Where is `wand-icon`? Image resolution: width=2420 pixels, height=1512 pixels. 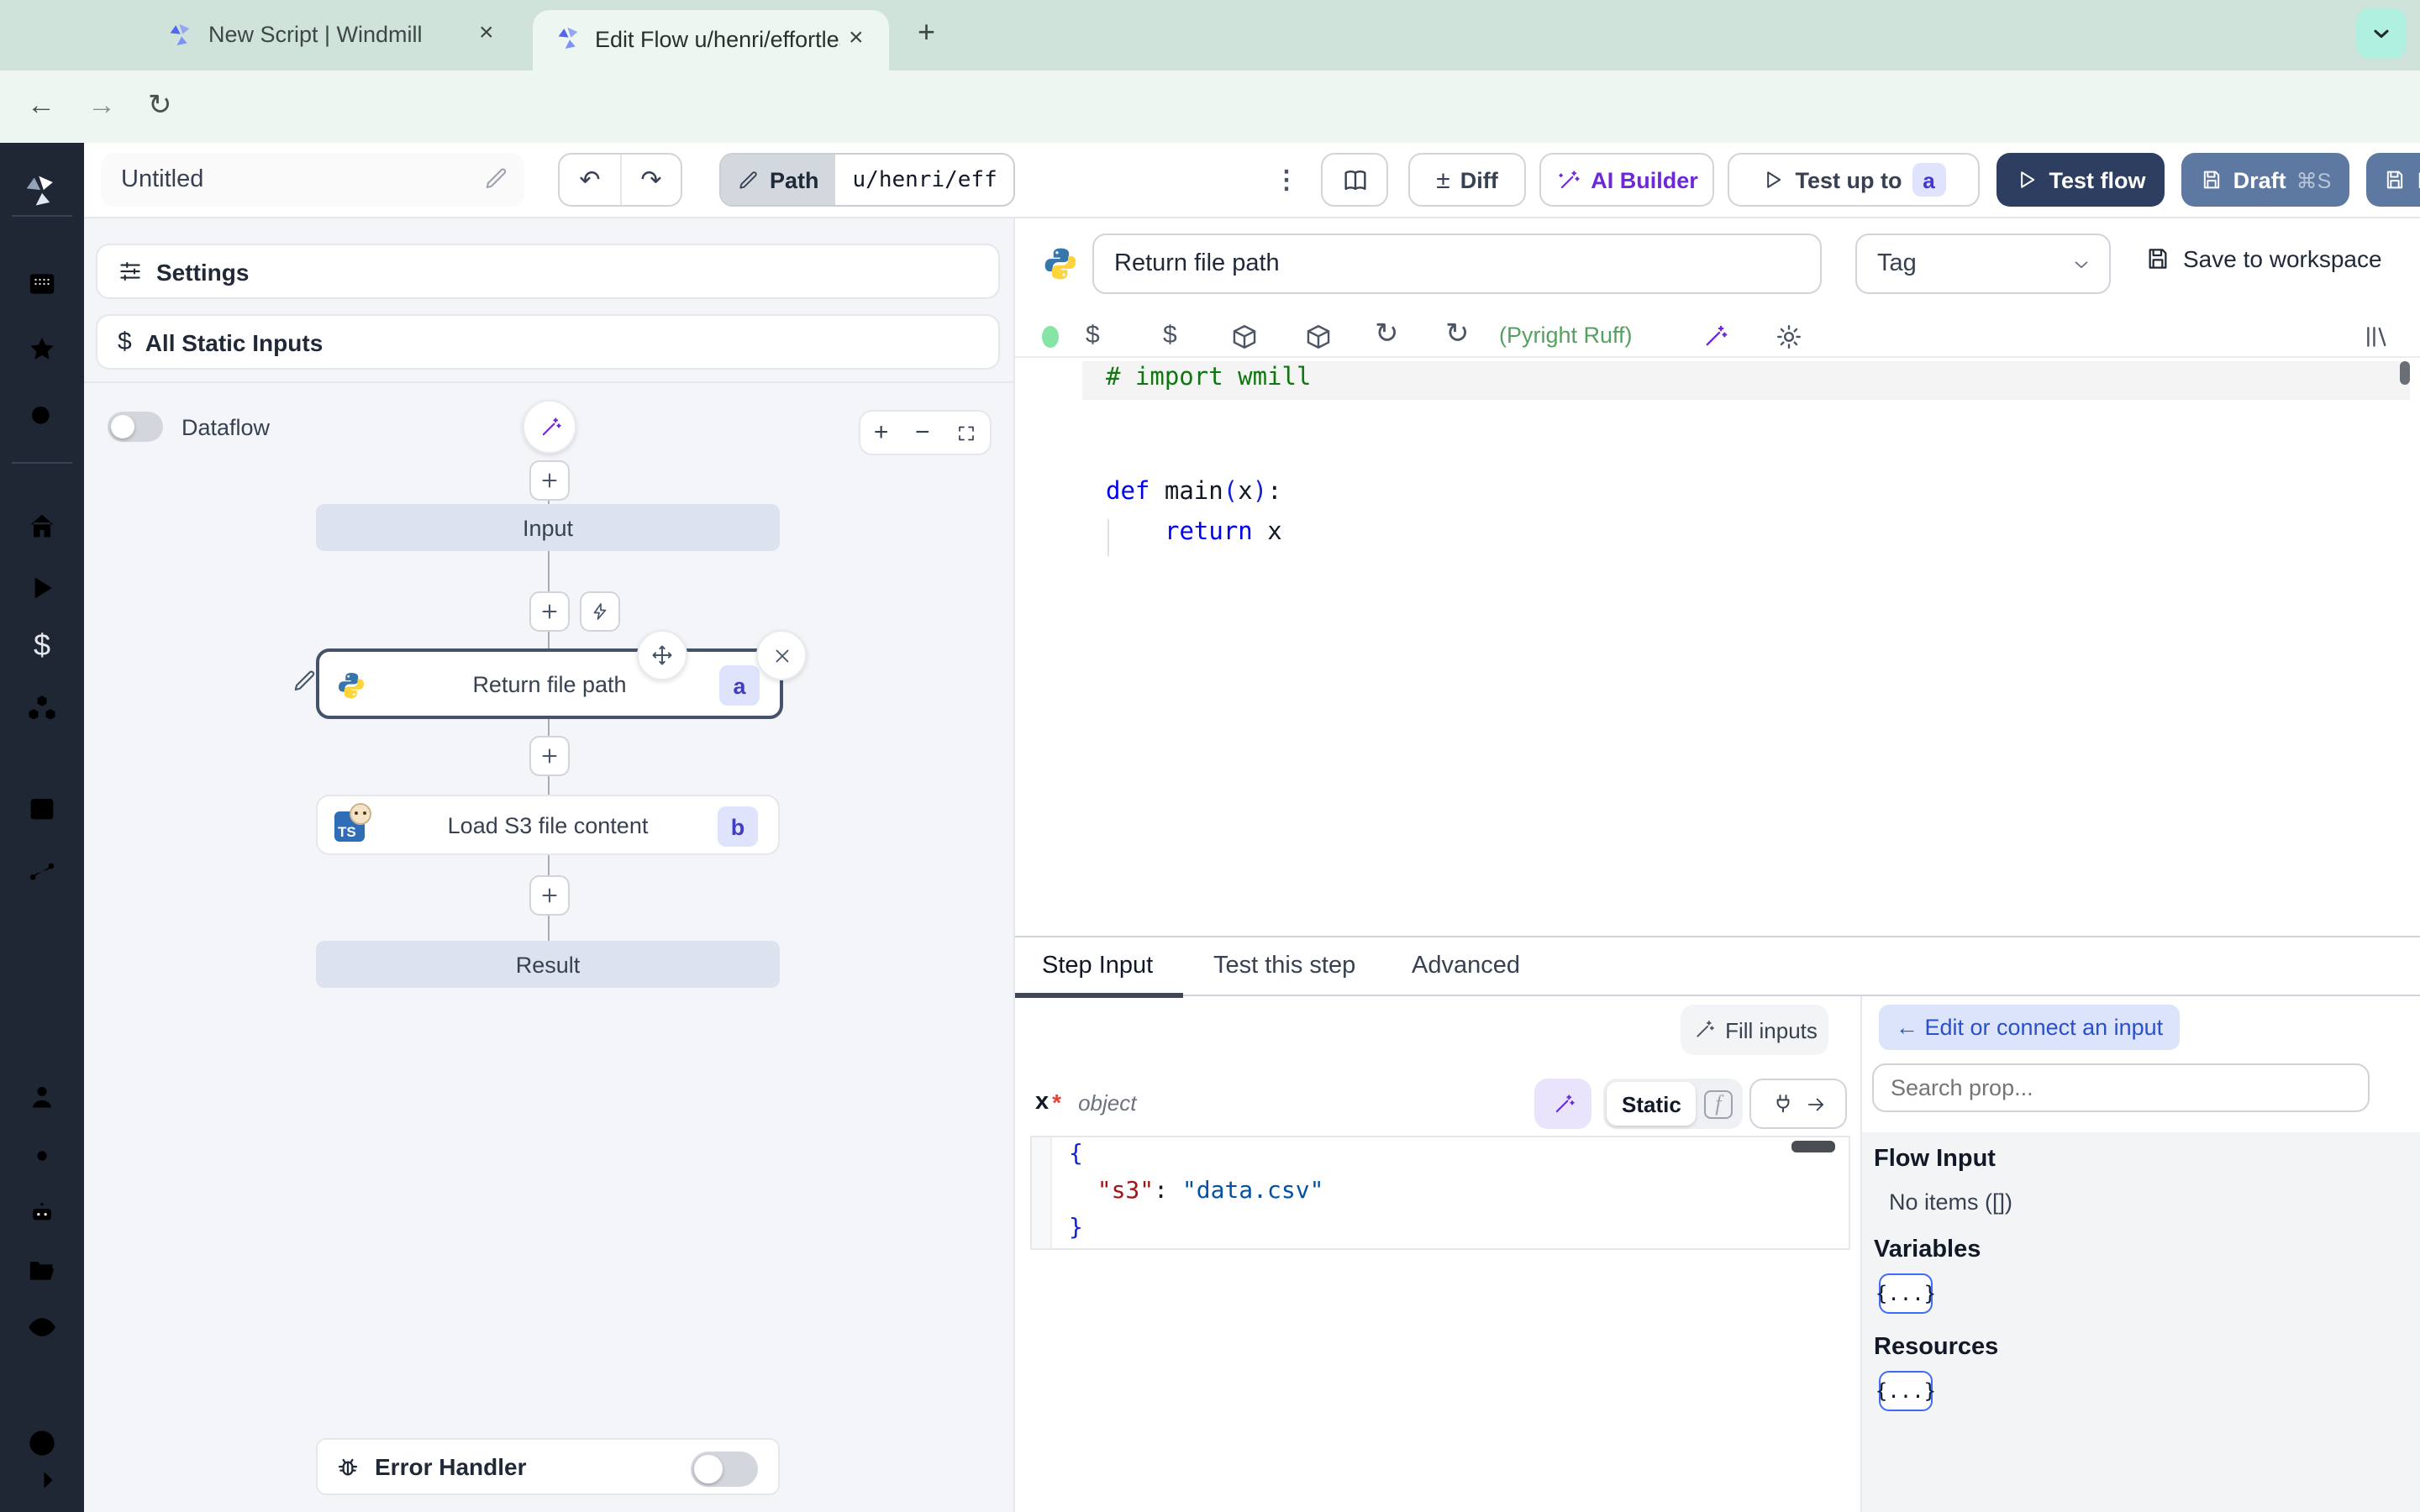 wand-icon is located at coordinates (1715, 337).